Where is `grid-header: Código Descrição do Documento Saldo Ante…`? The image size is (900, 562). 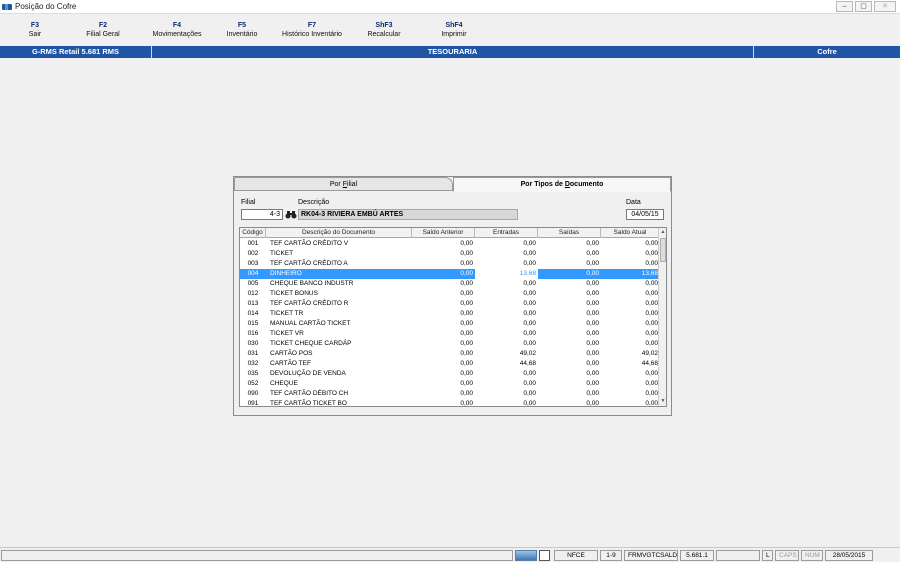 grid-header: Código Descrição do Documento Saldo Ante… is located at coordinates (450, 233).